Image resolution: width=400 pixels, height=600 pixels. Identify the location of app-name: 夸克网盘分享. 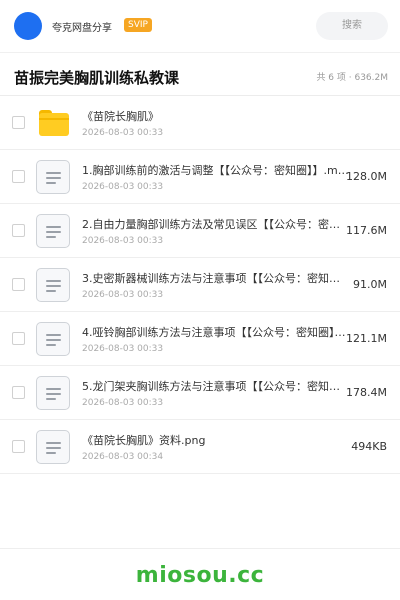
(82, 28).